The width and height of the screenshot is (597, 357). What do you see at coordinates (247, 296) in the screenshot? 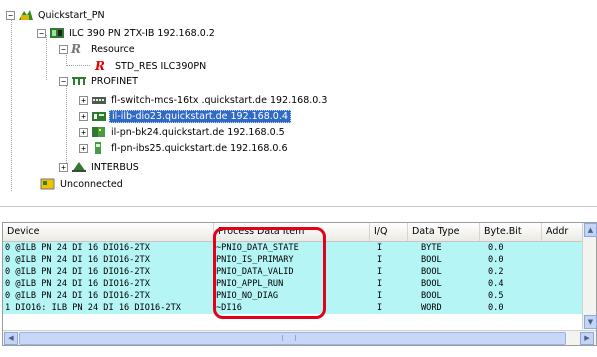
I see `cell-process-data-item: PNIO_NO_DIAG` at bounding box center [247, 296].